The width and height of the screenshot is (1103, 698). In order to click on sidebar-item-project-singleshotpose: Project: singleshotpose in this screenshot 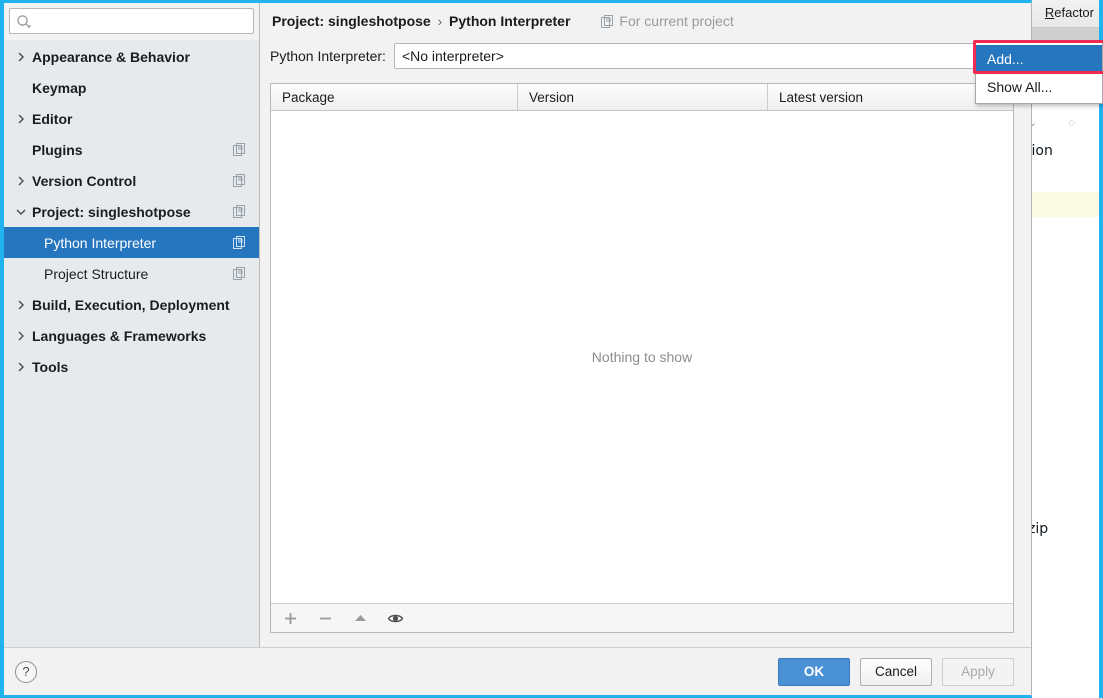, I will do `click(131, 211)`.